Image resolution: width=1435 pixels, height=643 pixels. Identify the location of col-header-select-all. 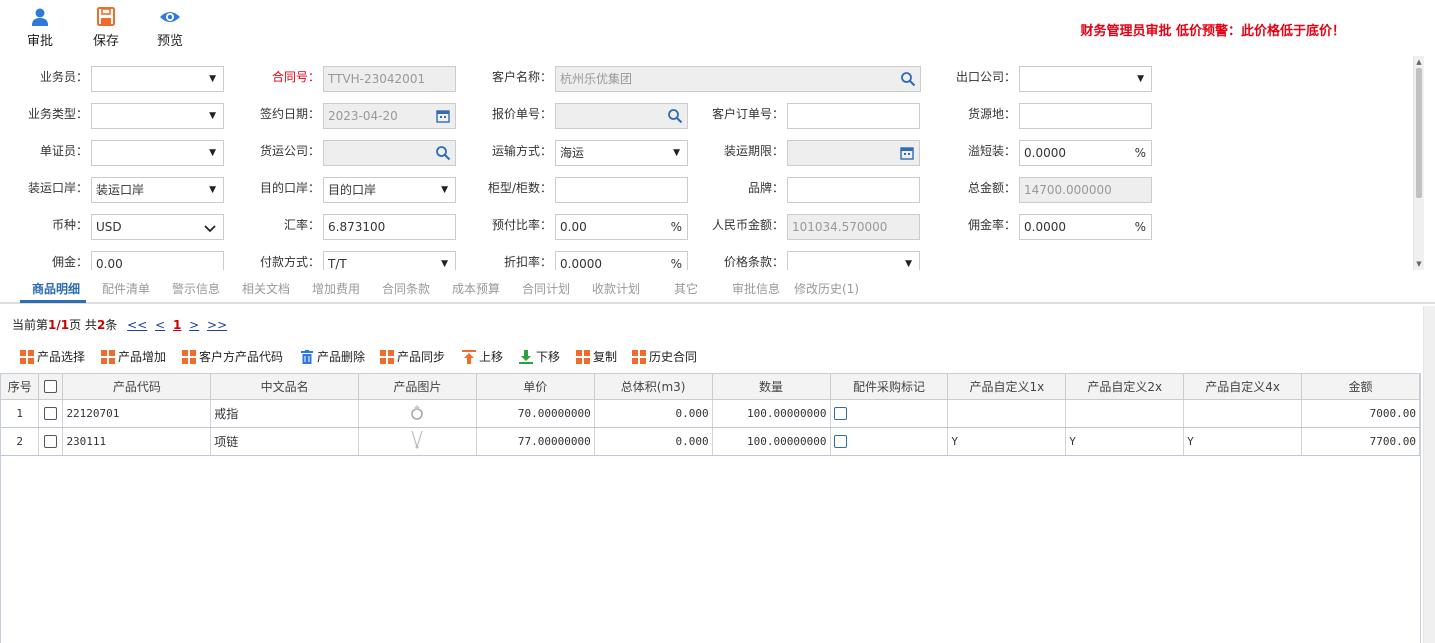
(51, 387).